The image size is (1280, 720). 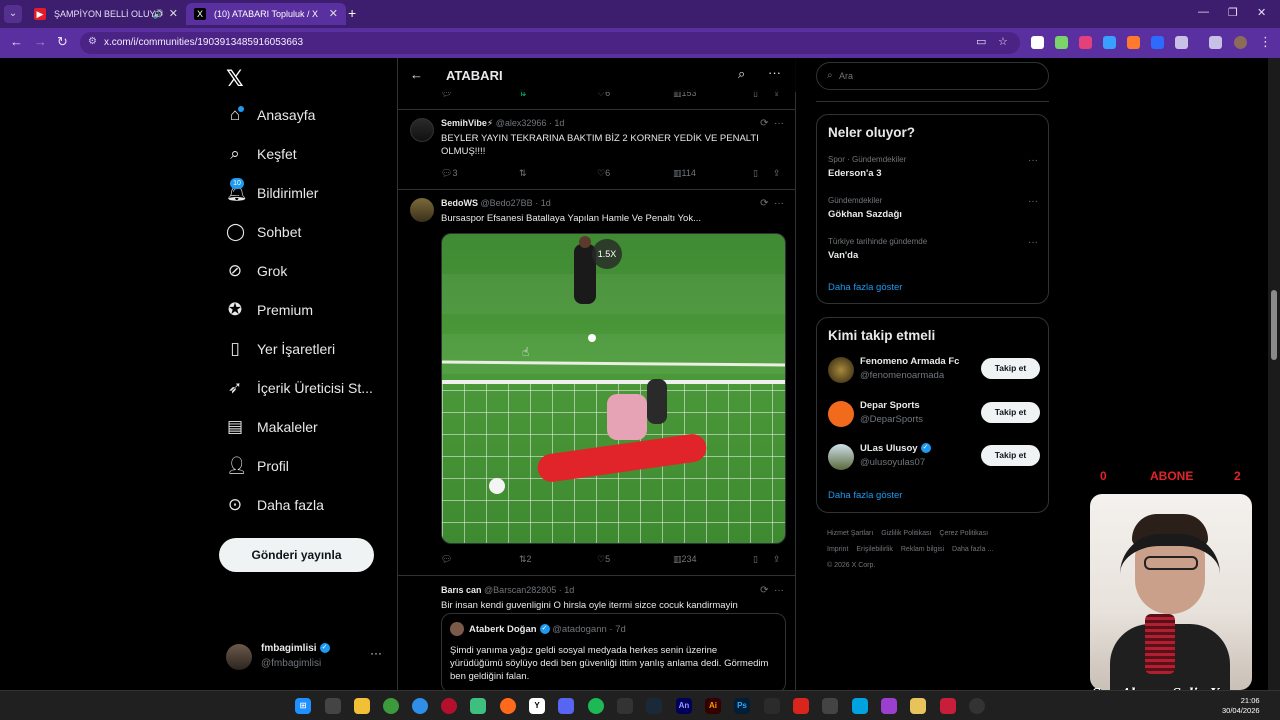 What do you see at coordinates (272, 427) in the screenshot?
I see `sidebar-item-articles: ▤ Makaleler` at bounding box center [272, 427].